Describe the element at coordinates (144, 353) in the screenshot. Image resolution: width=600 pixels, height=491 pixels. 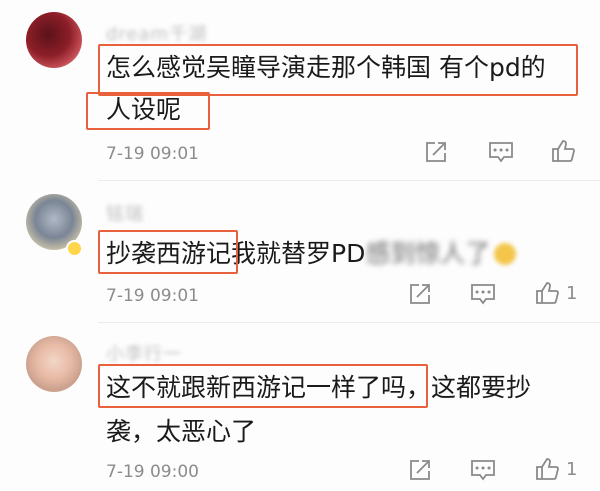
I see `username: 小李行一` at that location.